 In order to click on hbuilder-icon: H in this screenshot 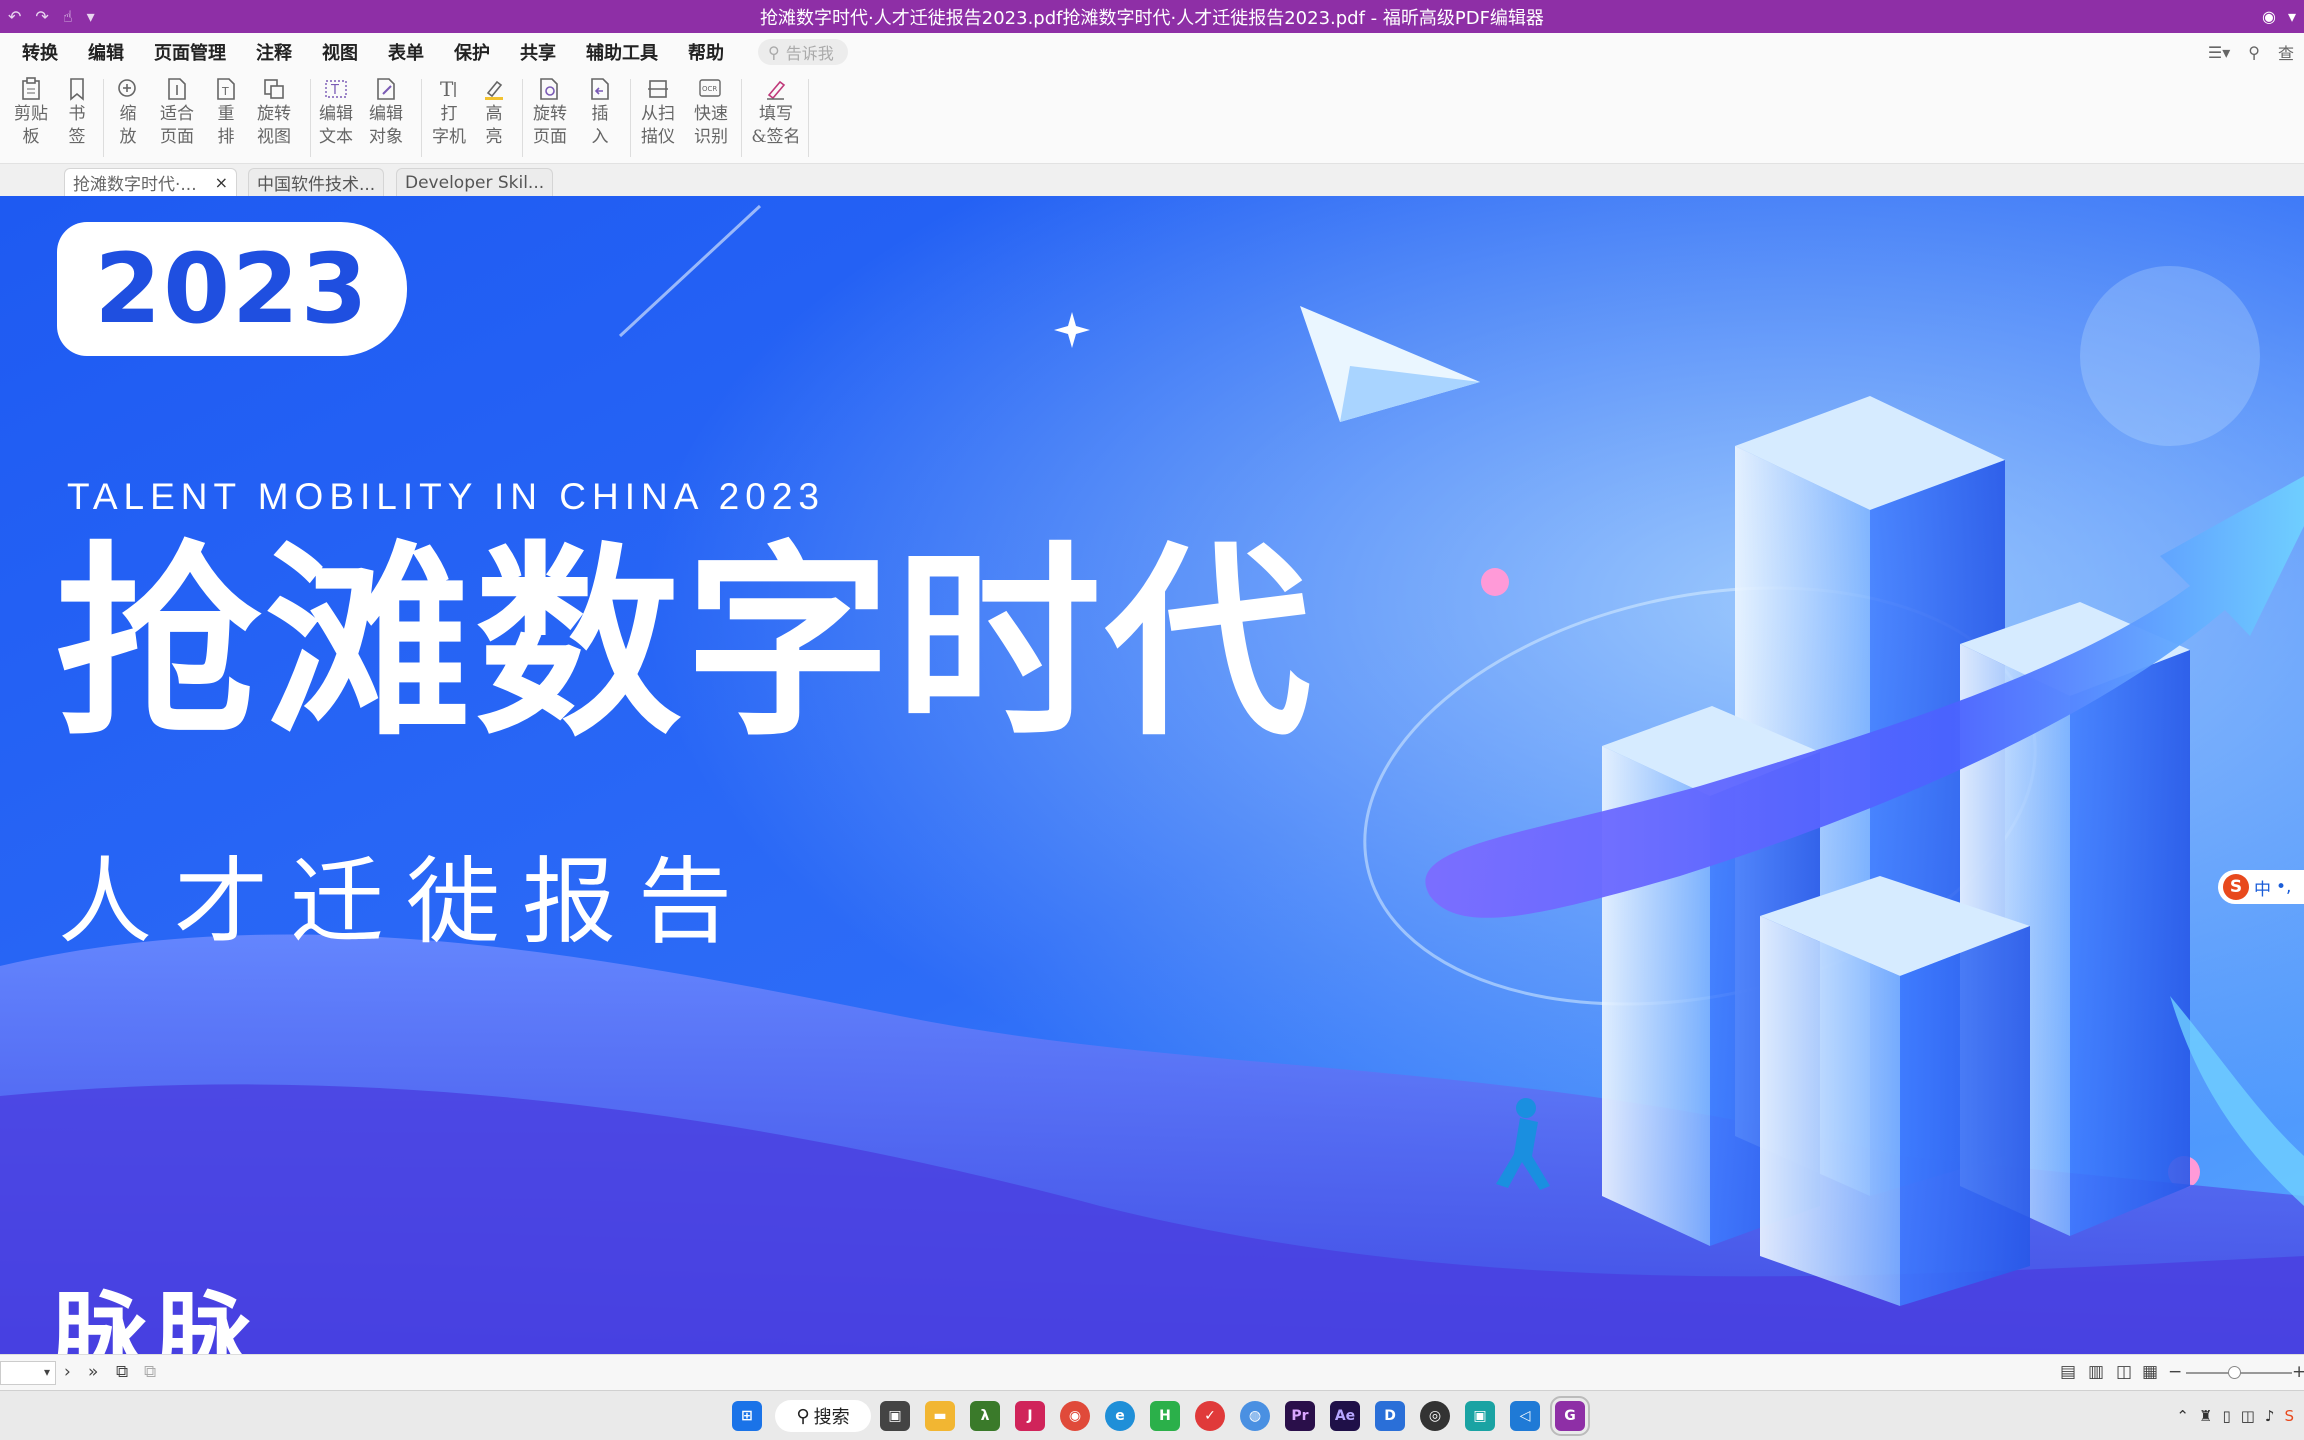, I will do `click(1165, 1416)`.